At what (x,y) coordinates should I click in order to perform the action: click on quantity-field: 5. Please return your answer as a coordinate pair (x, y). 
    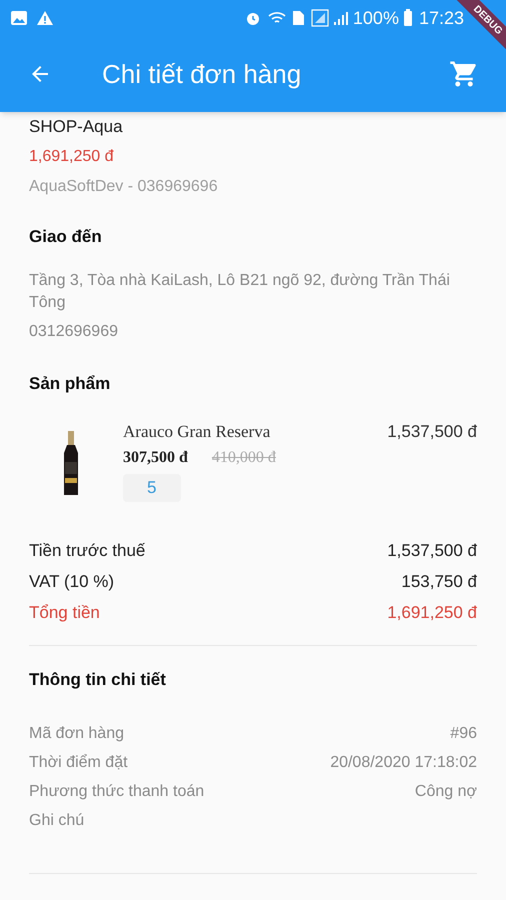
    Looking at the image, I should click on (152, 488).